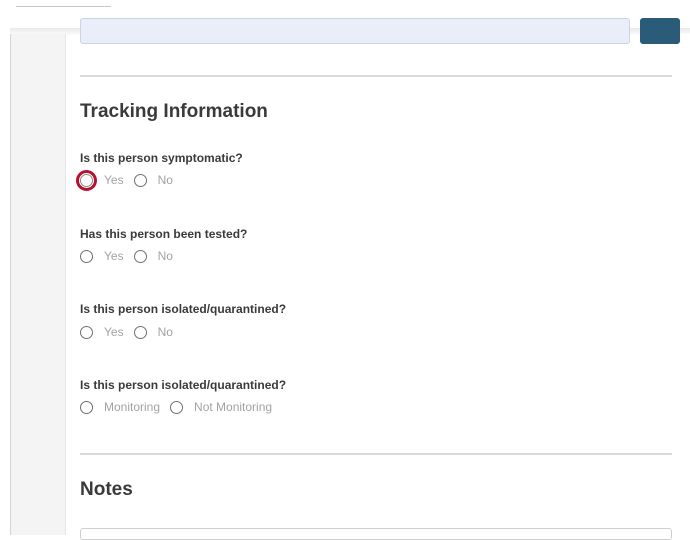 The height and width of the screenshot is (540, 690). I want to click on question-tested: Has this person been tested?, so click(164, 234).